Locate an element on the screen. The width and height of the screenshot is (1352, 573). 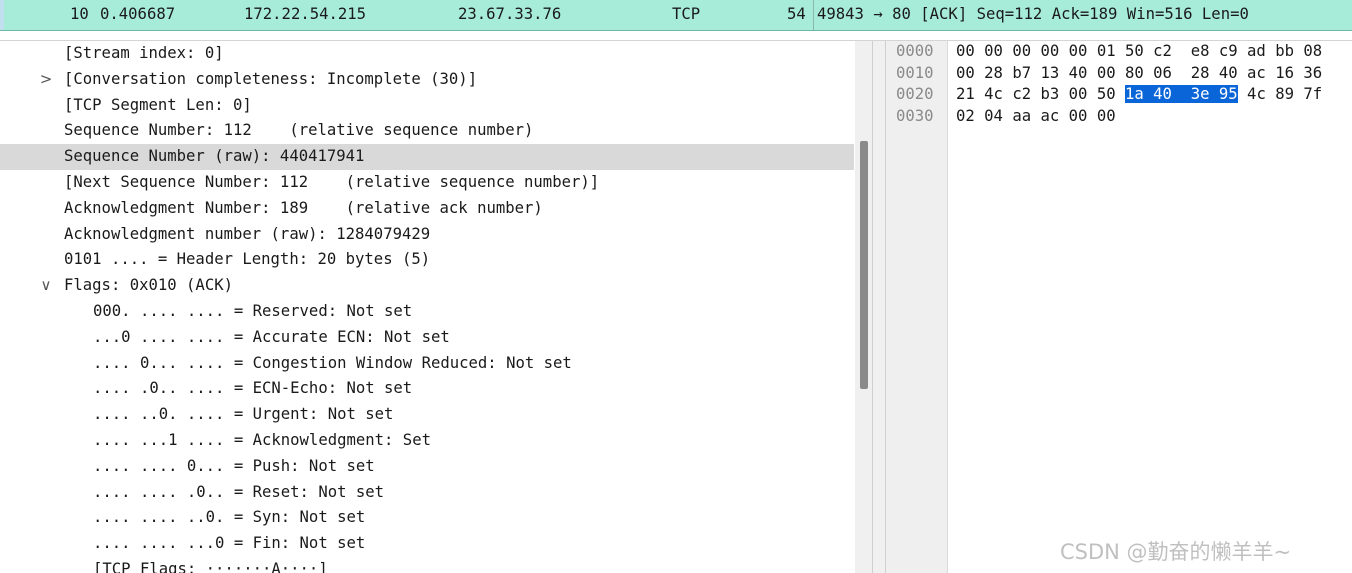
packet-destination: 23.67.33.76 is located at coordinates (510, 14).